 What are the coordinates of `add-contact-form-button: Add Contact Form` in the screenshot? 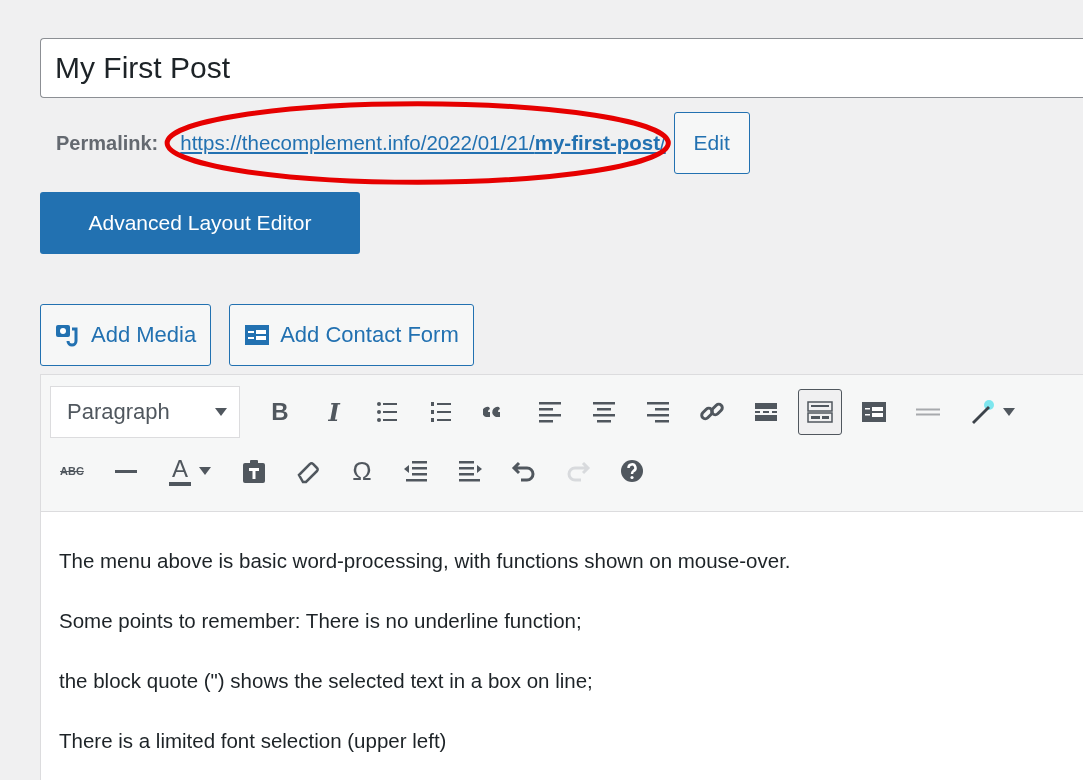 It's located at (351, 335).